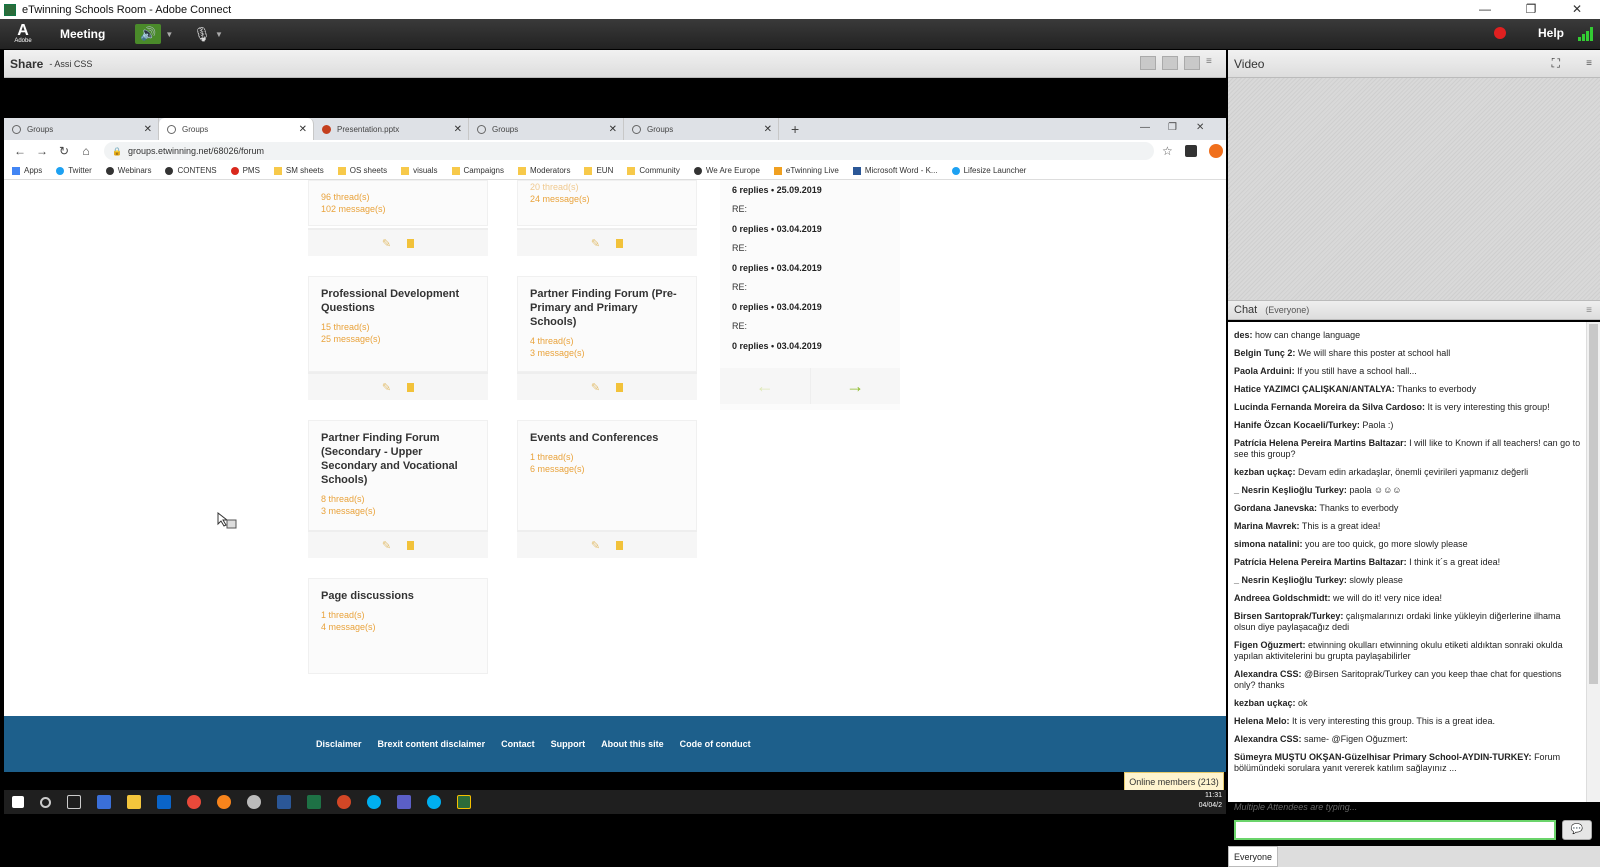  I want to click on chat-input, so click(1395, 830).